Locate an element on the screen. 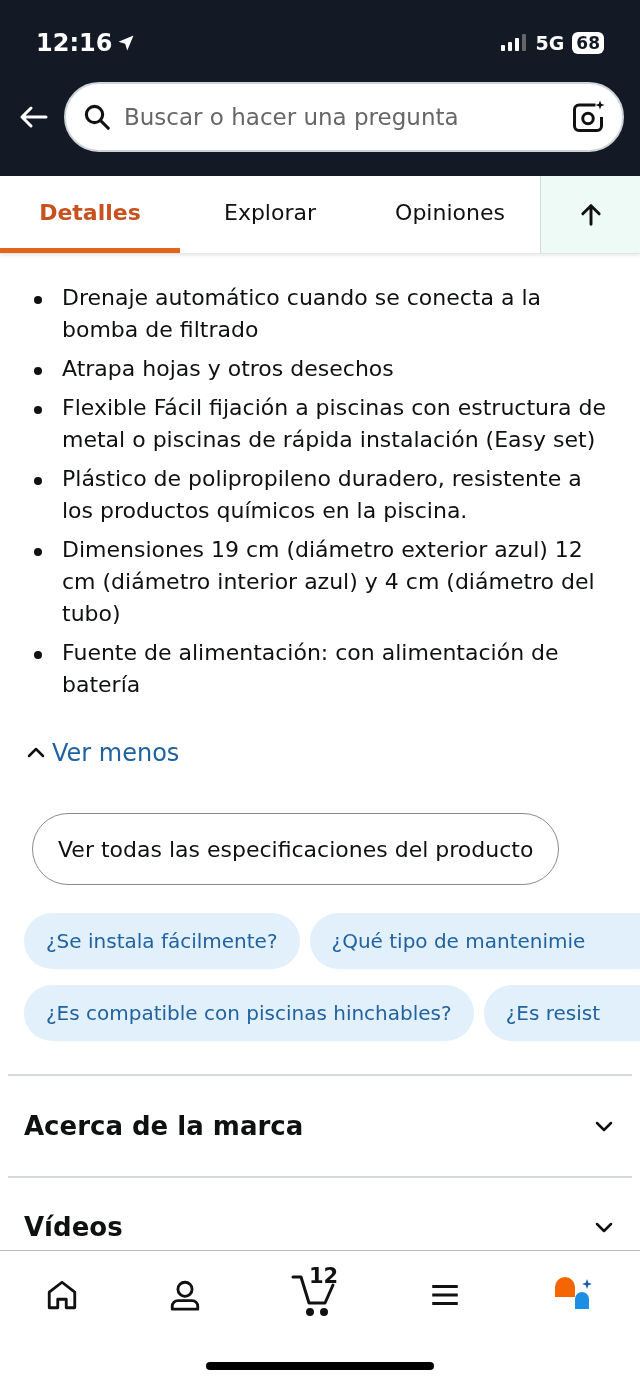  tab: Detalles is located at coordinates (90, 214).